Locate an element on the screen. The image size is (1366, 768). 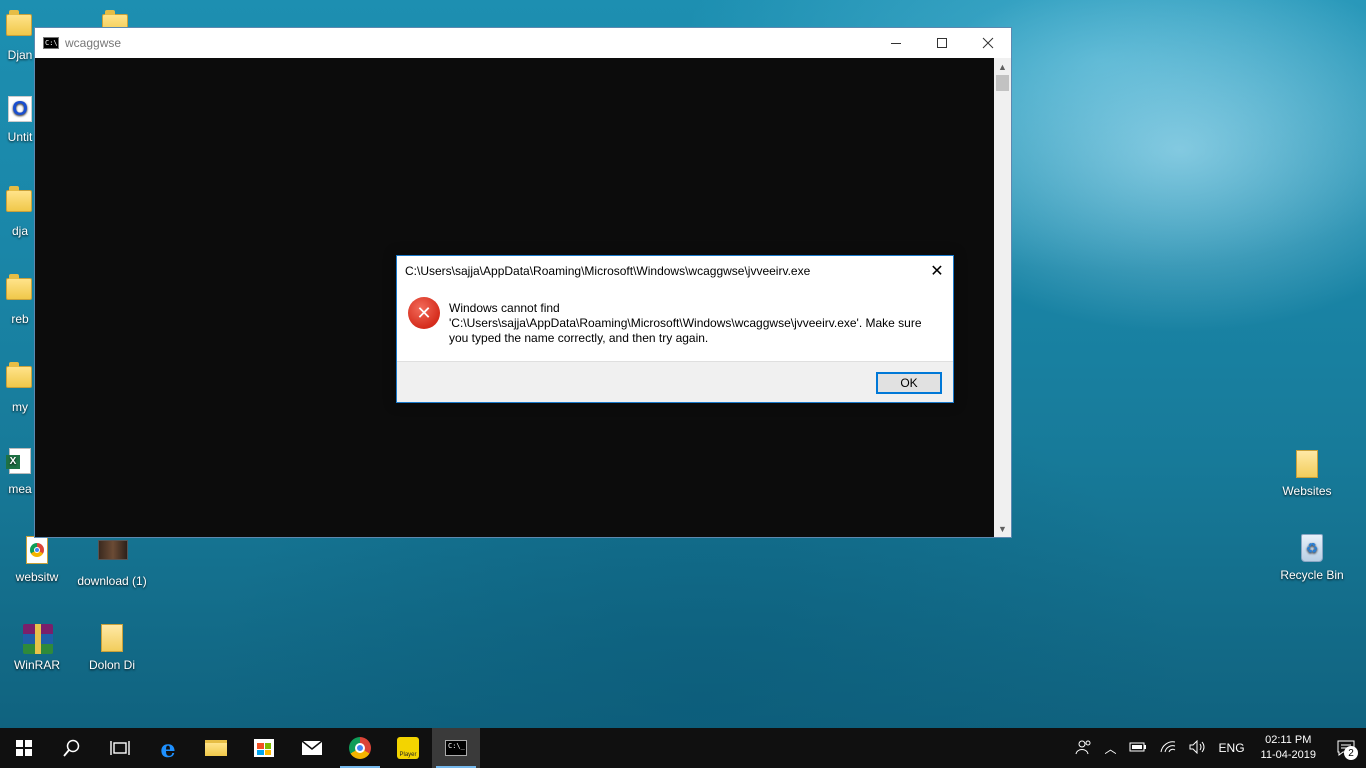
scroll-thumb is located at coordinates (1002, 83).